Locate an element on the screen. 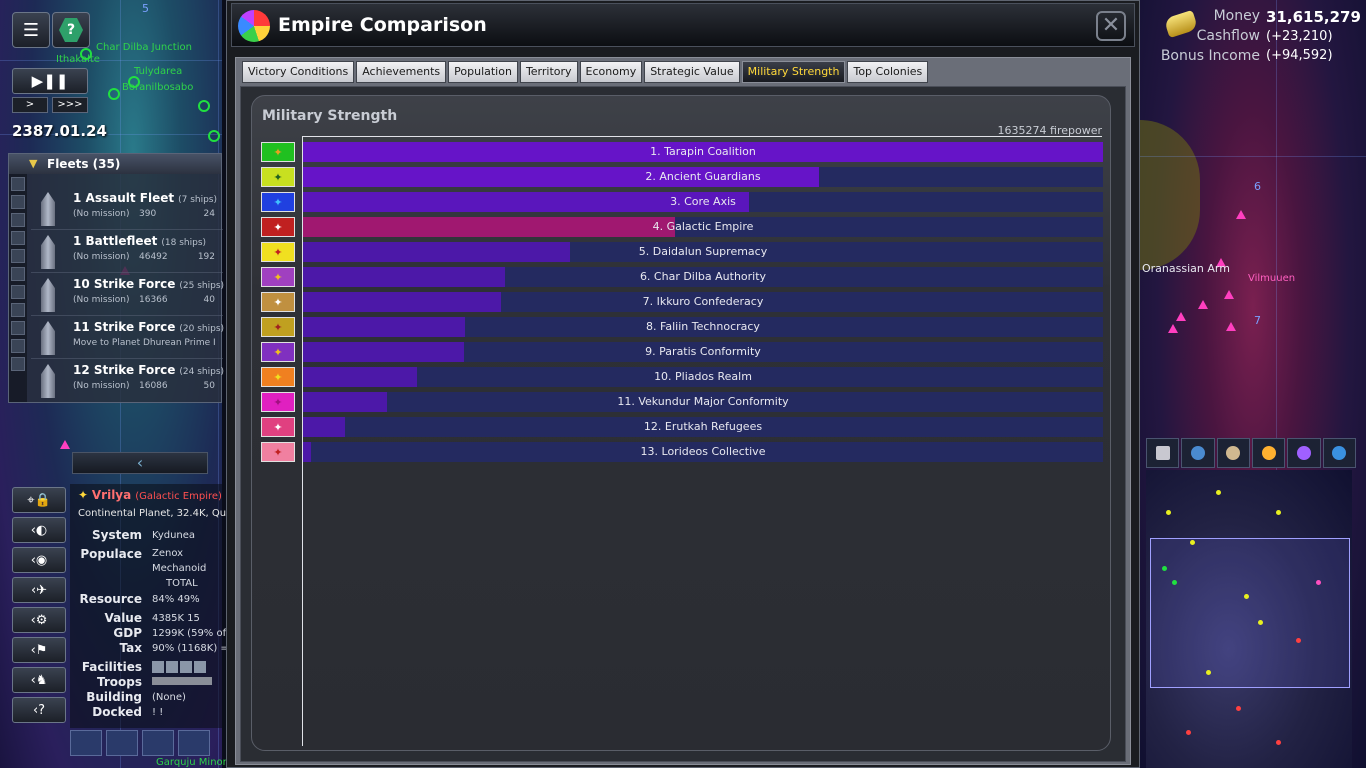  tab-economy: Economy is located at coordinates (611, 72).